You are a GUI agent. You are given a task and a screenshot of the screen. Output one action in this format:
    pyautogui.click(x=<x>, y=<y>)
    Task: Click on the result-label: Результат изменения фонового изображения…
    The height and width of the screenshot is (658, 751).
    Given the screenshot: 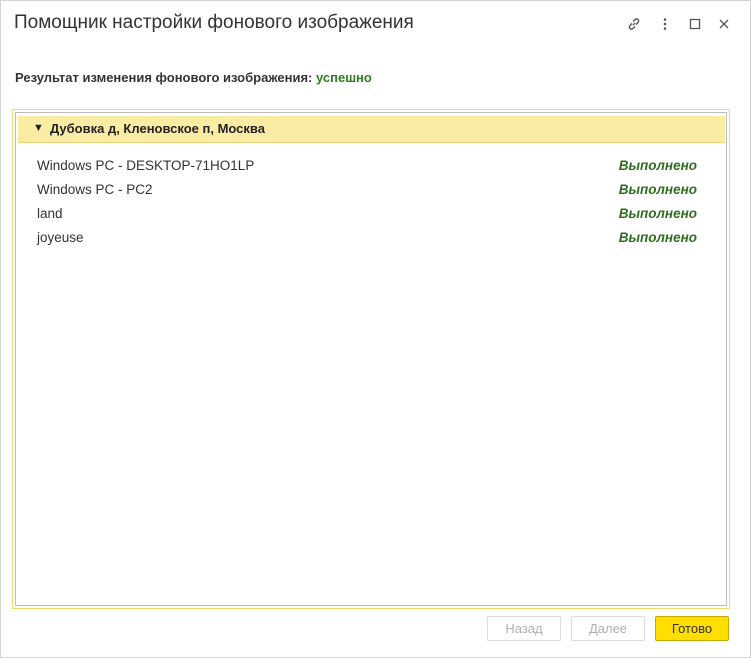 What is the action you would take?
    pyautogui.click(x=164, y=77)
    